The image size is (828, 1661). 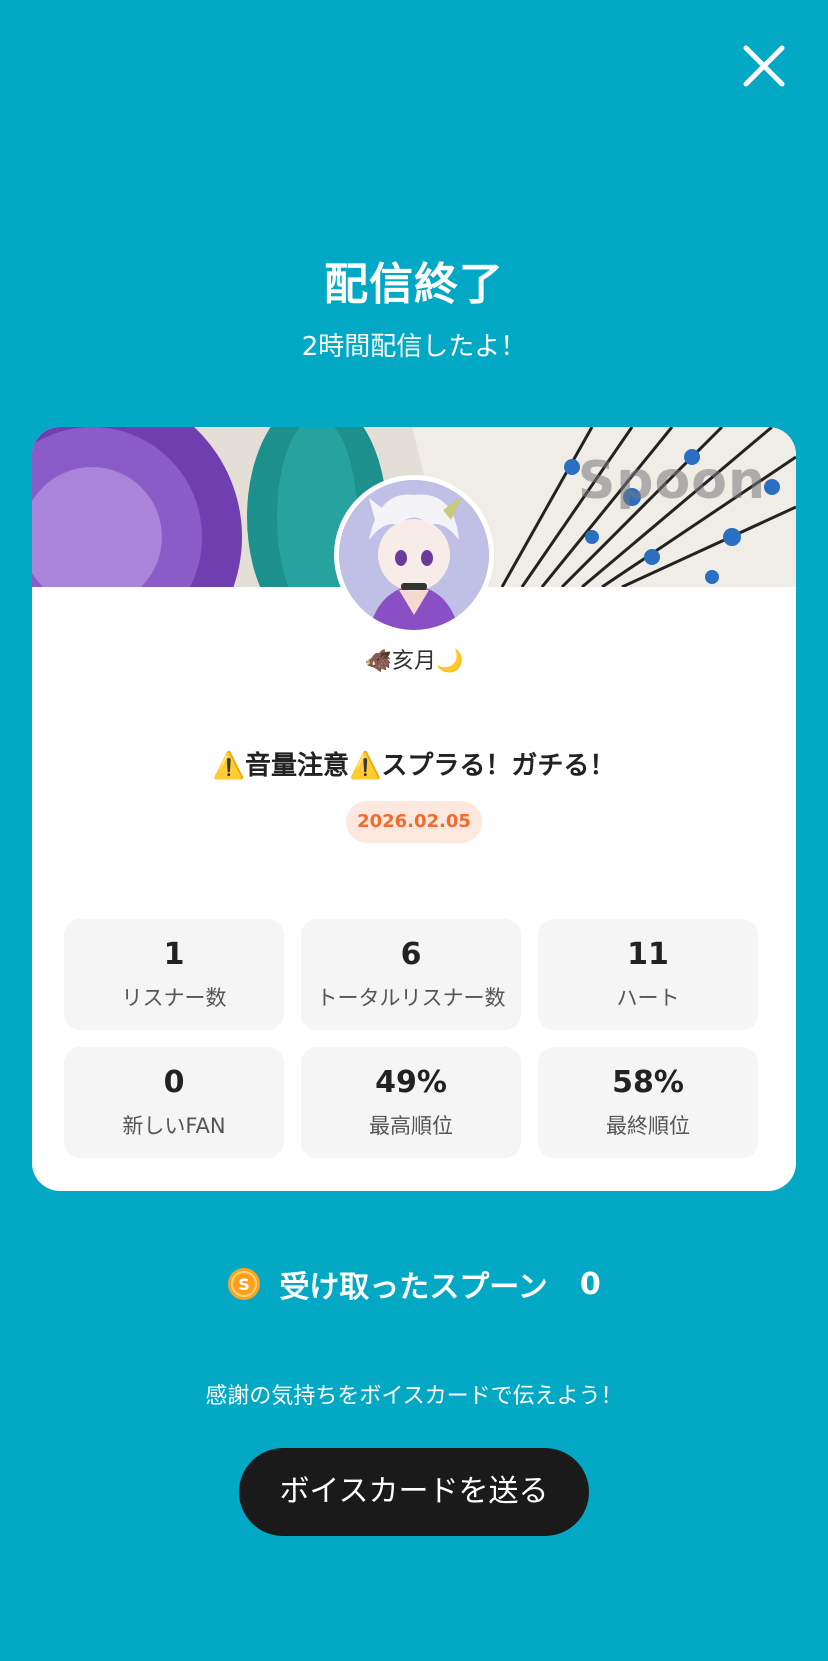 I want to click on send-voice-card-button: ボイスカードを送る, so click(x=414, y=1492).